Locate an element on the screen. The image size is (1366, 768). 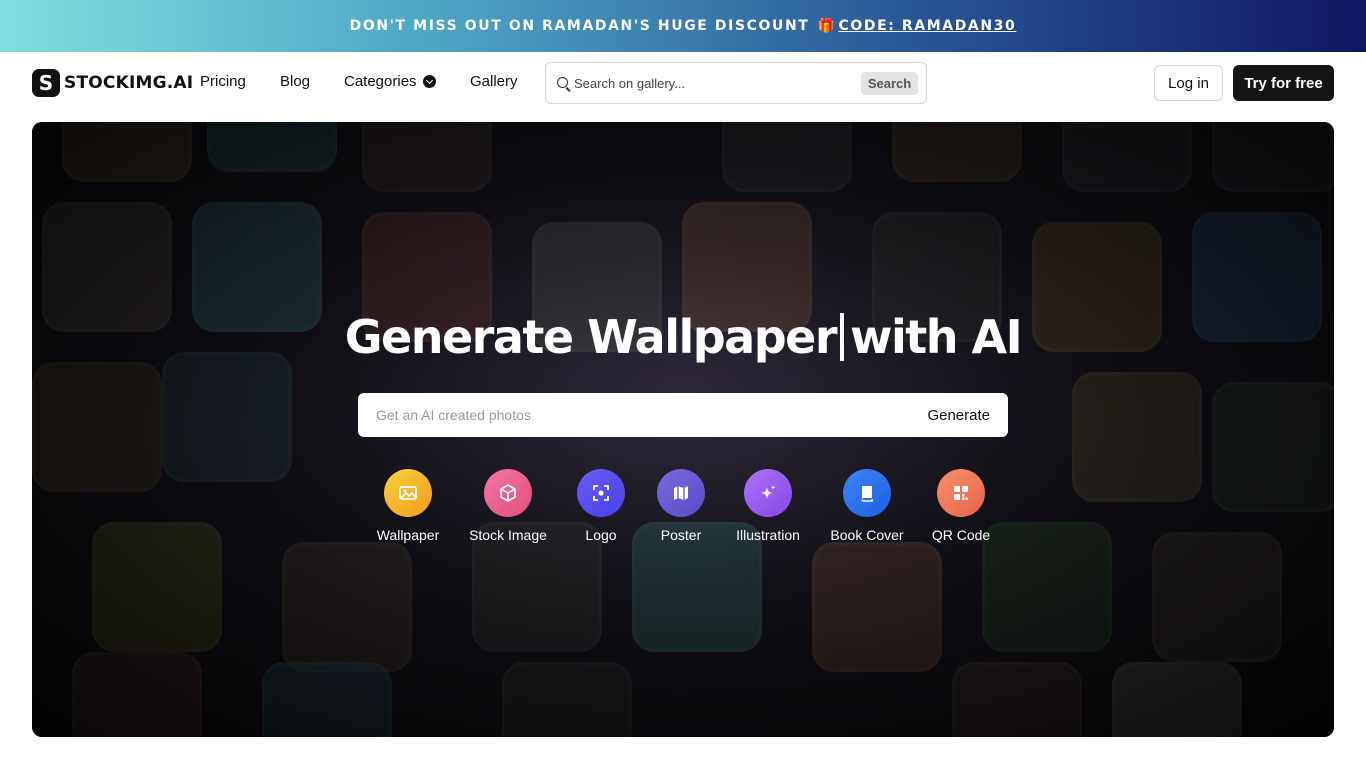
category-label: Wallpaper is located at coordinates (408, 535).